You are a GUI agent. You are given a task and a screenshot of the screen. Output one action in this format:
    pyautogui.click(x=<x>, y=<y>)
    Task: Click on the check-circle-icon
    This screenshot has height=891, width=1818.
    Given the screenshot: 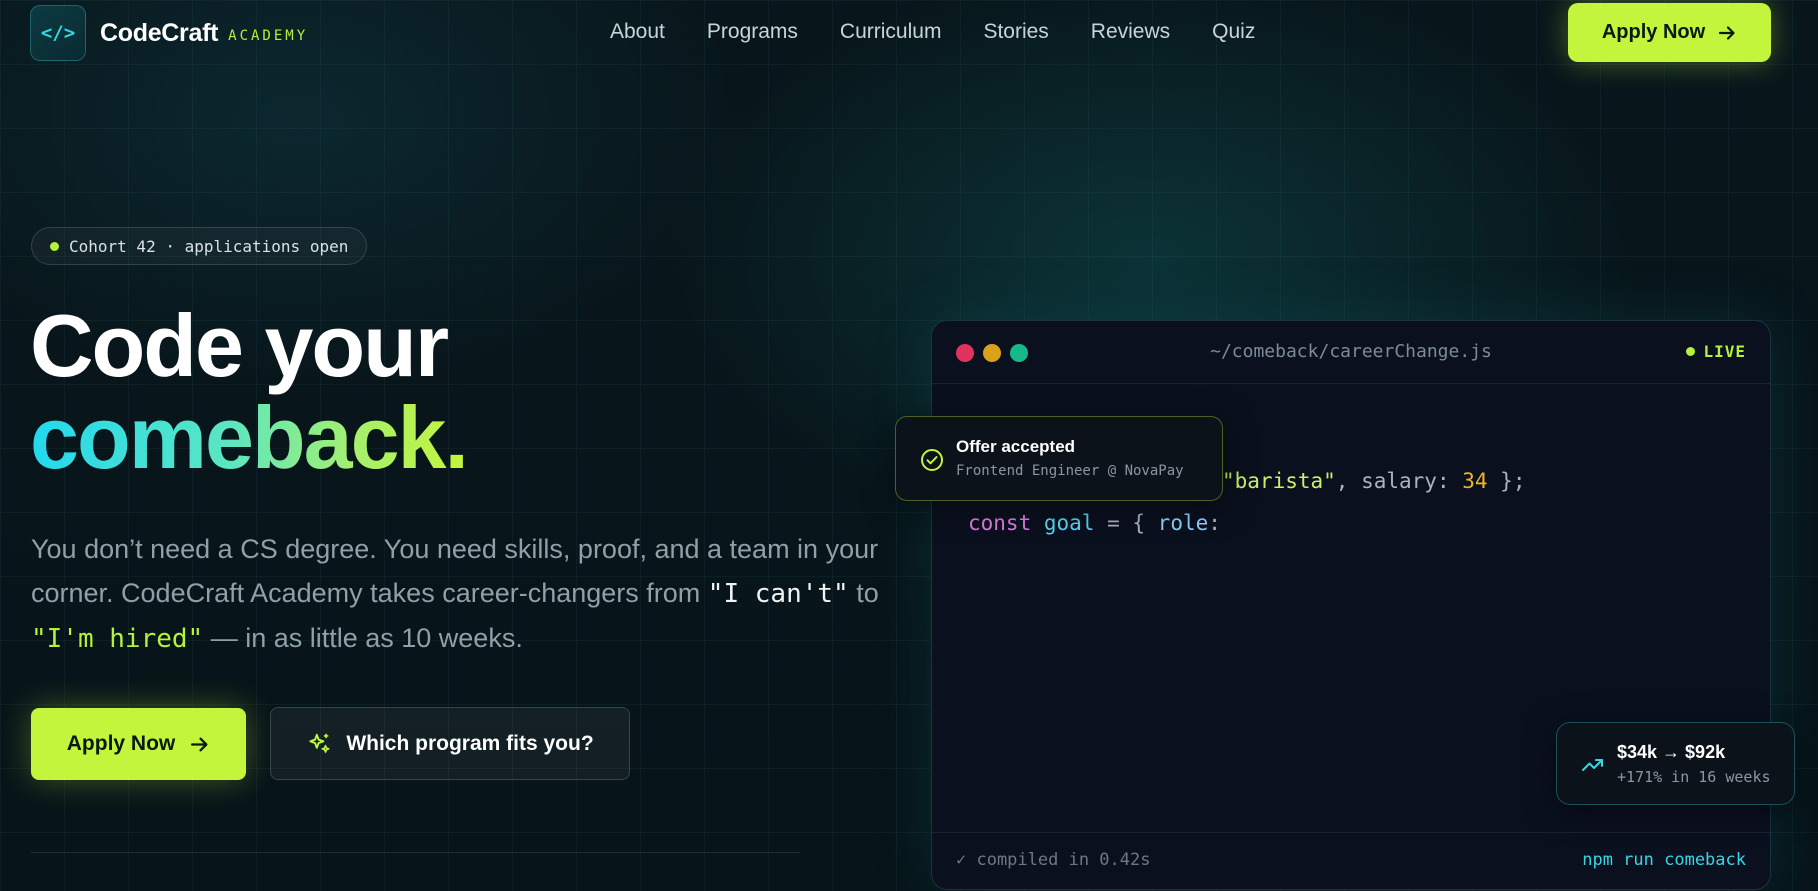 What is the action you would take?
    pyautogui.click(x=932, y=460)
    